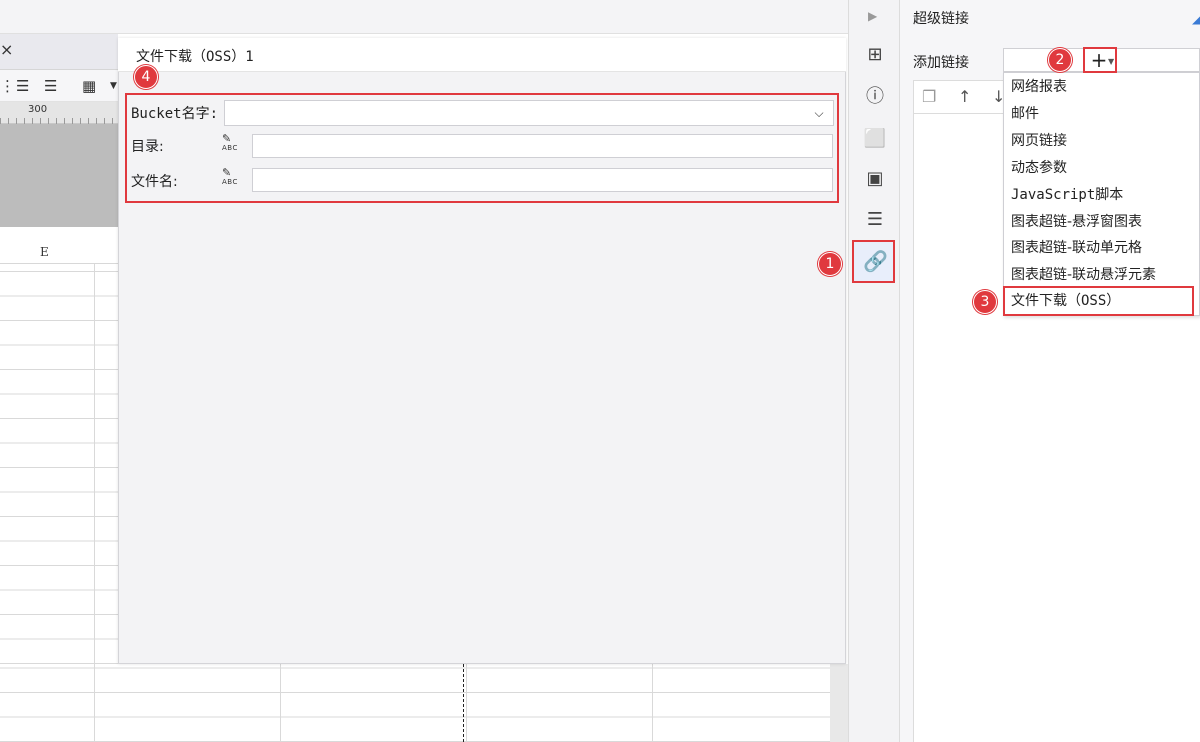 The height and width of the screenshot is (742, 1200). I want to click on menu-item-javascript: JavaScript脚本, so click(1067, 195).